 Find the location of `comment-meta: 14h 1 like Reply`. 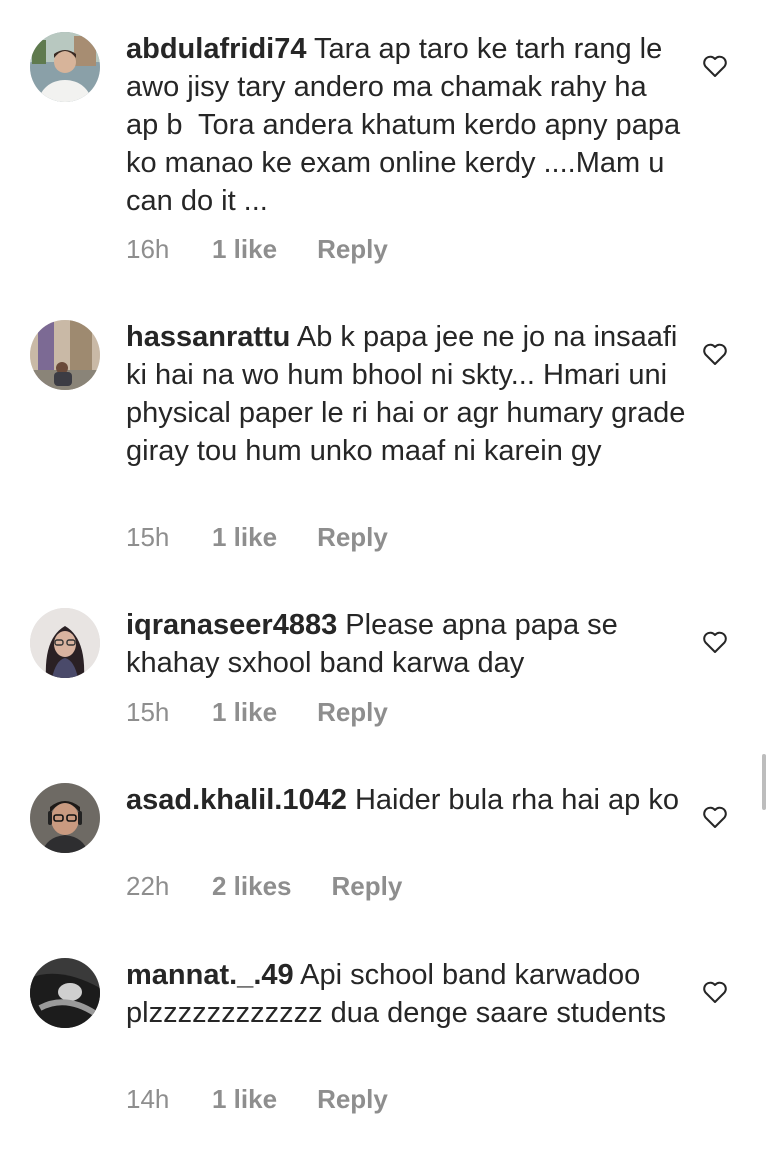

comment-meta: 14h 1 like Reply is located at coordinates (257, 1099).